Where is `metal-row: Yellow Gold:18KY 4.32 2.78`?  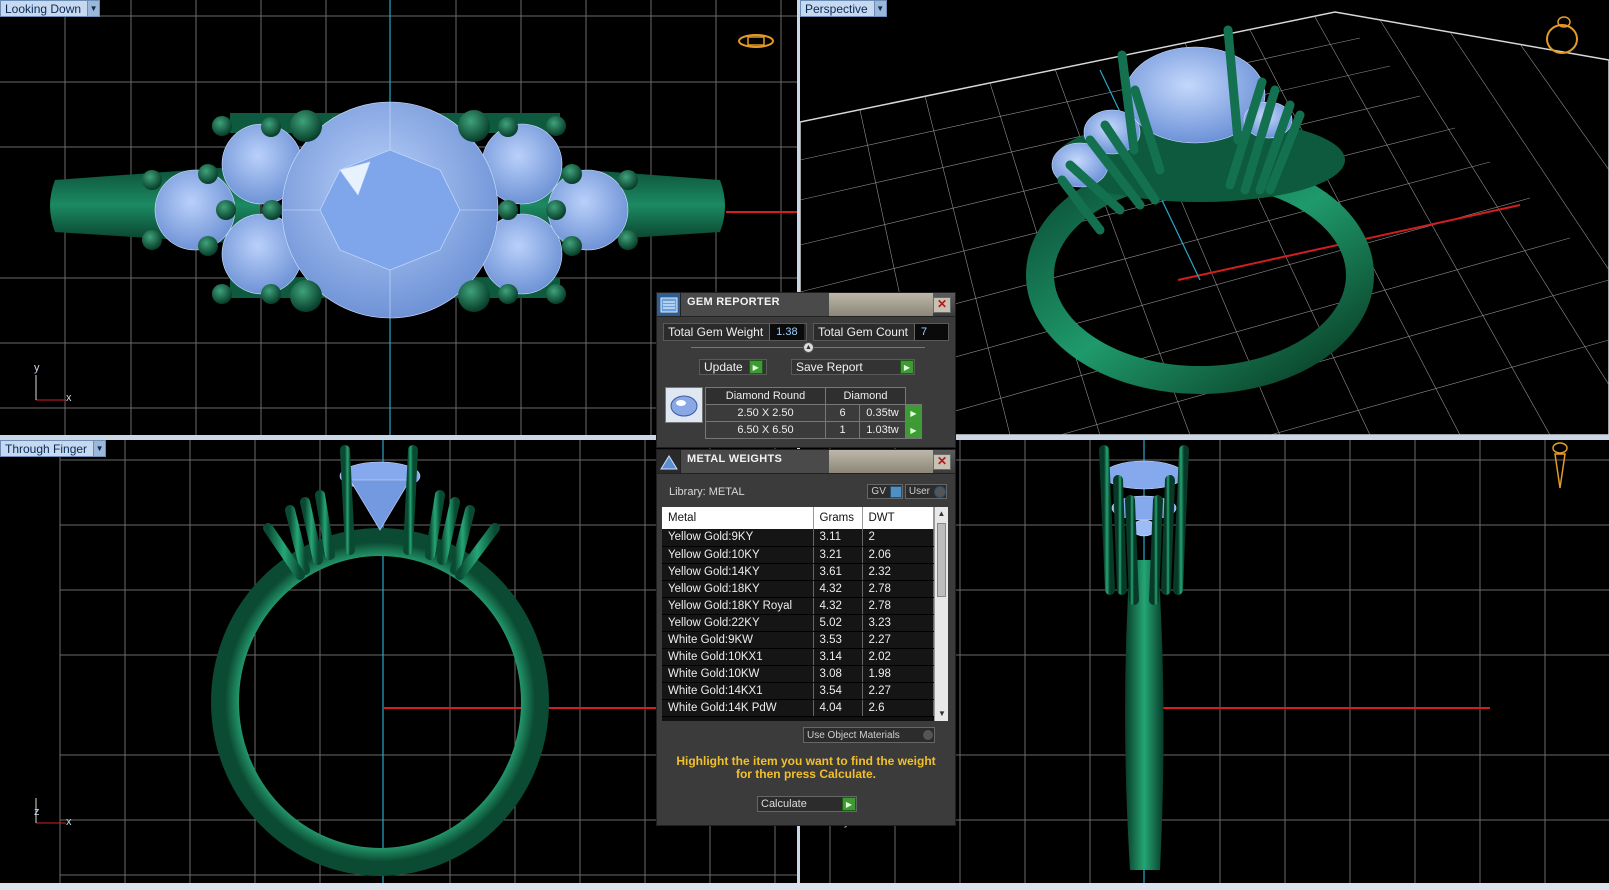
metal-row: Yellow Gold:18KY 4.32 2.78 is located at coordinates (798, 589).